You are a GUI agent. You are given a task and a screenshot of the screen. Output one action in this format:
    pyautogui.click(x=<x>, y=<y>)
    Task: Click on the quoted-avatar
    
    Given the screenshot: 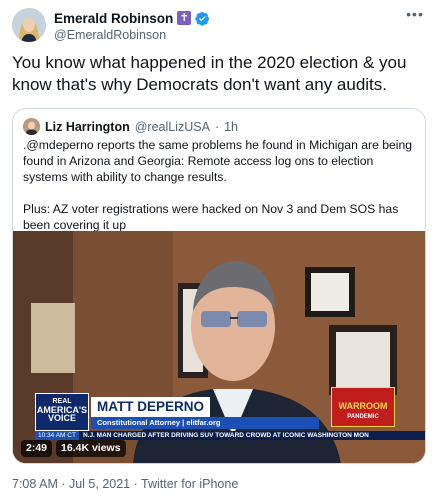 What is the action you would take?
    pyautogui.click(x=31, y=126)
    